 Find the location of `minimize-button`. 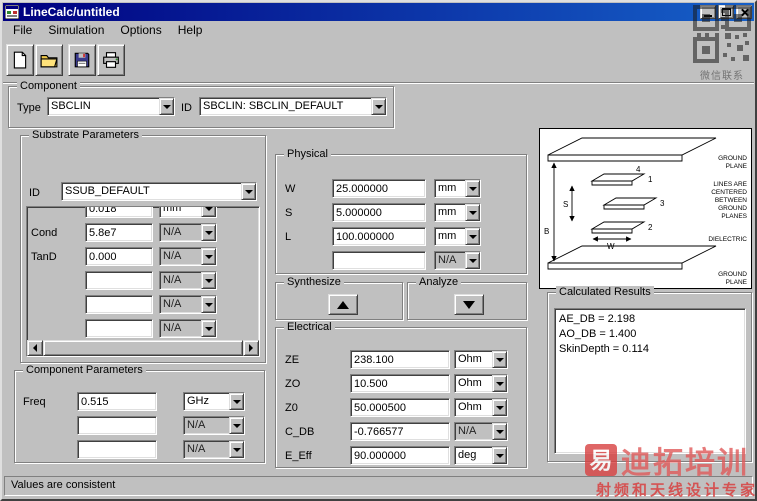

minimize-button is located at coordinates (708, 12).